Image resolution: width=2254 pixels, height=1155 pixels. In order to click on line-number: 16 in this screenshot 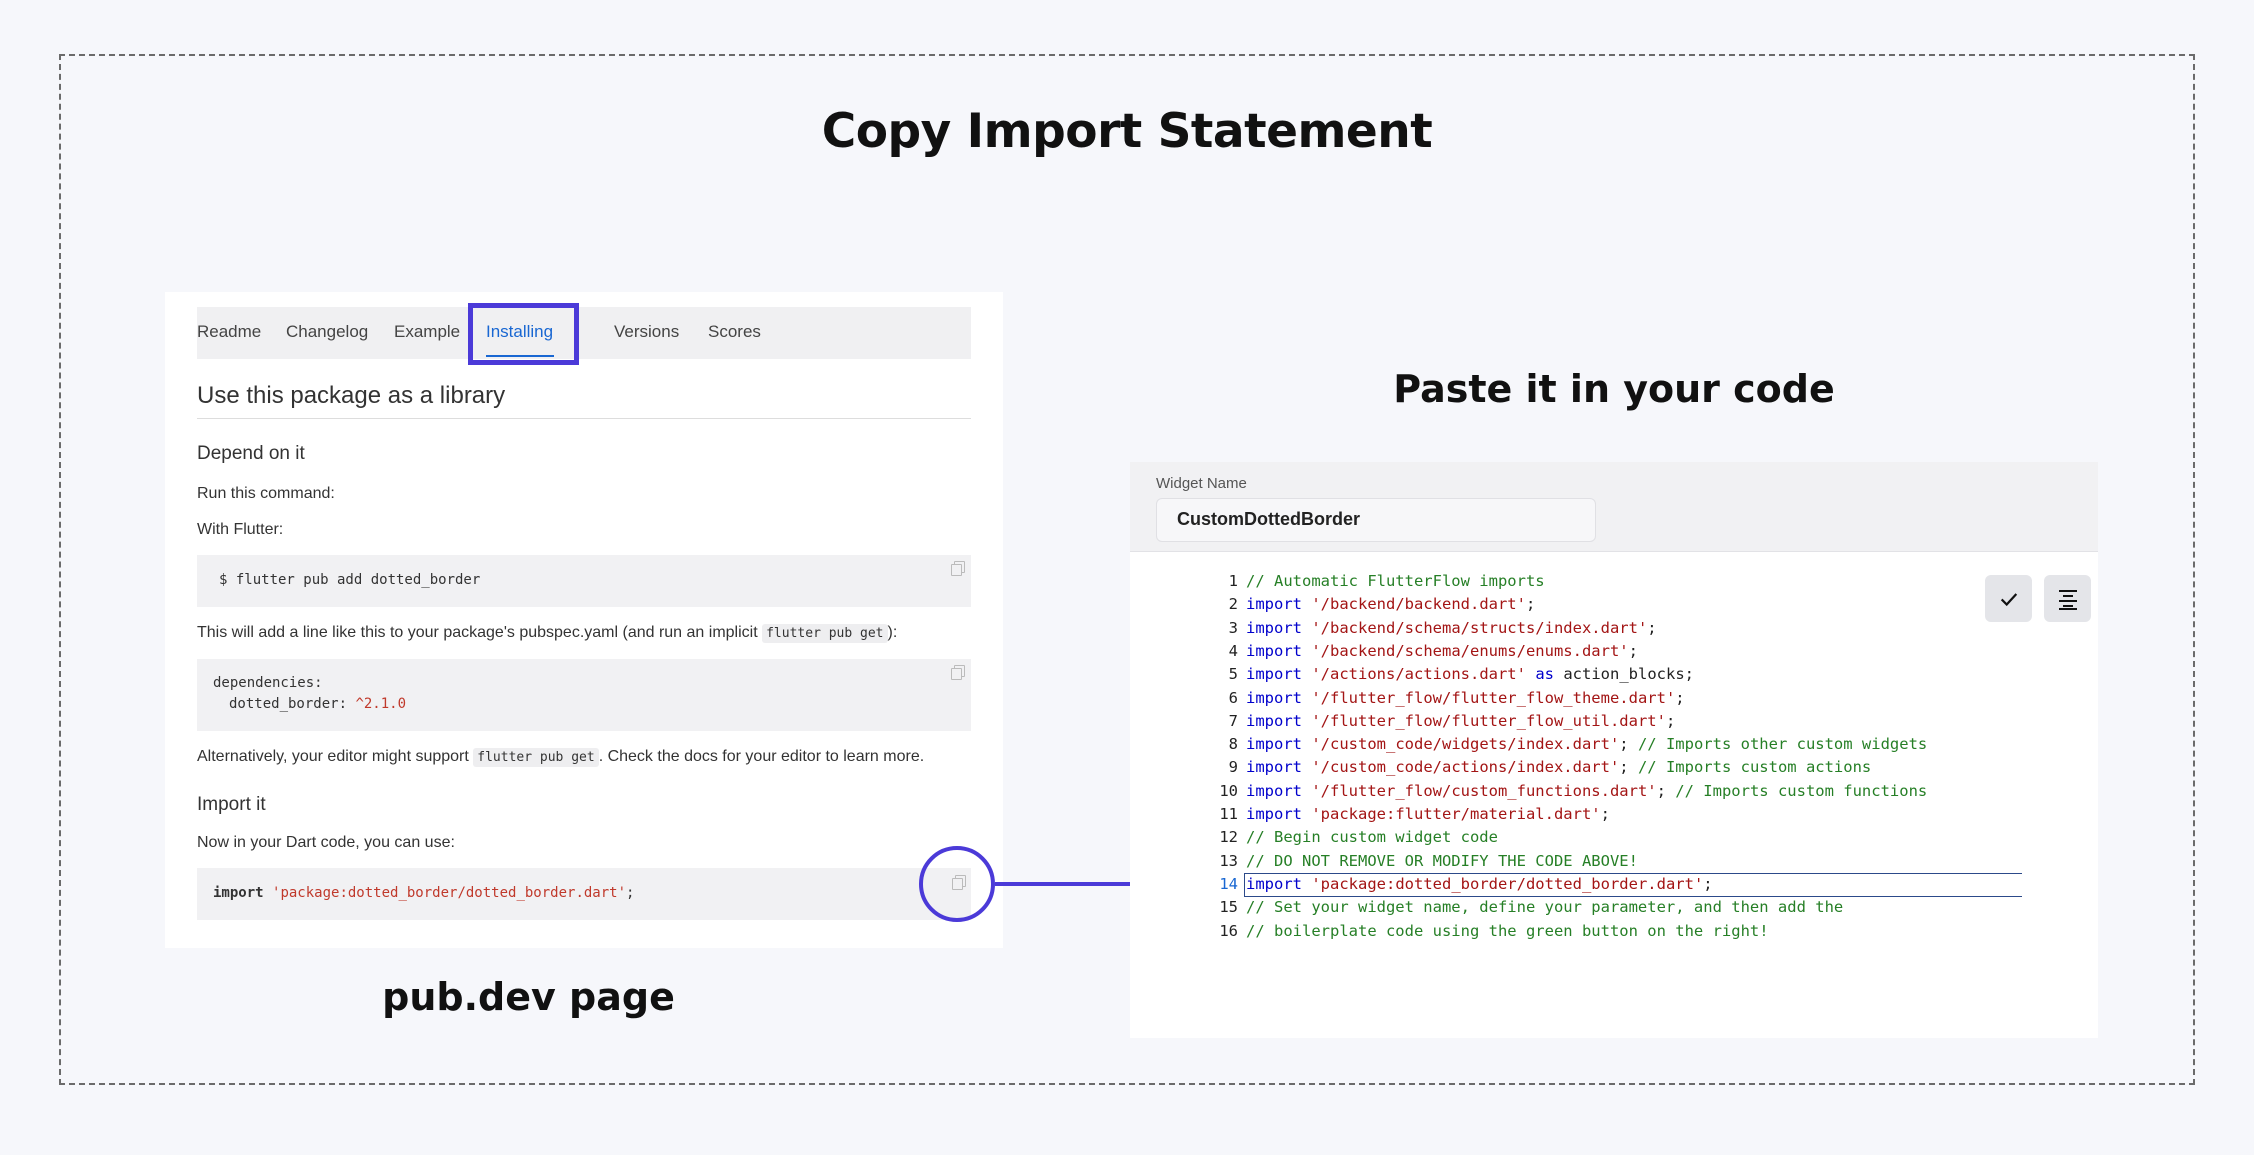, I will do `click(1228, 930)`.